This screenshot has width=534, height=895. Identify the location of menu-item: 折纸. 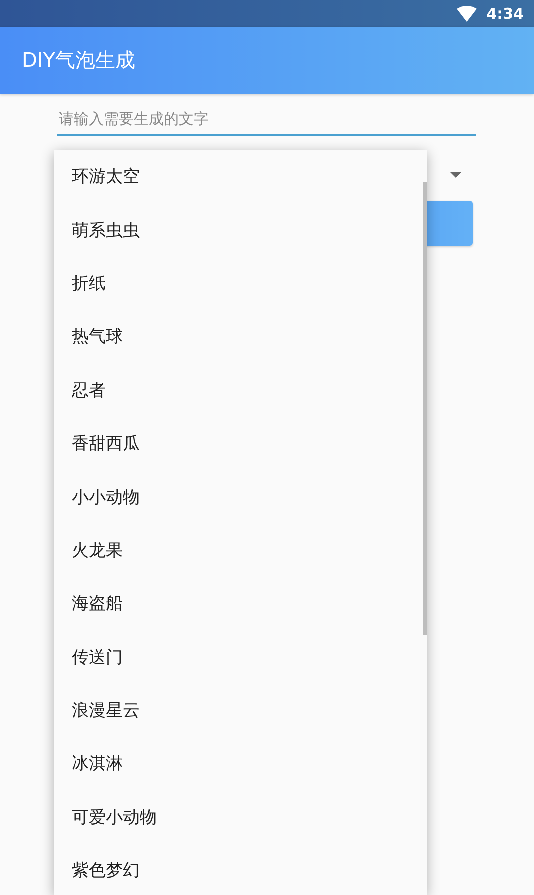
(240, 283).